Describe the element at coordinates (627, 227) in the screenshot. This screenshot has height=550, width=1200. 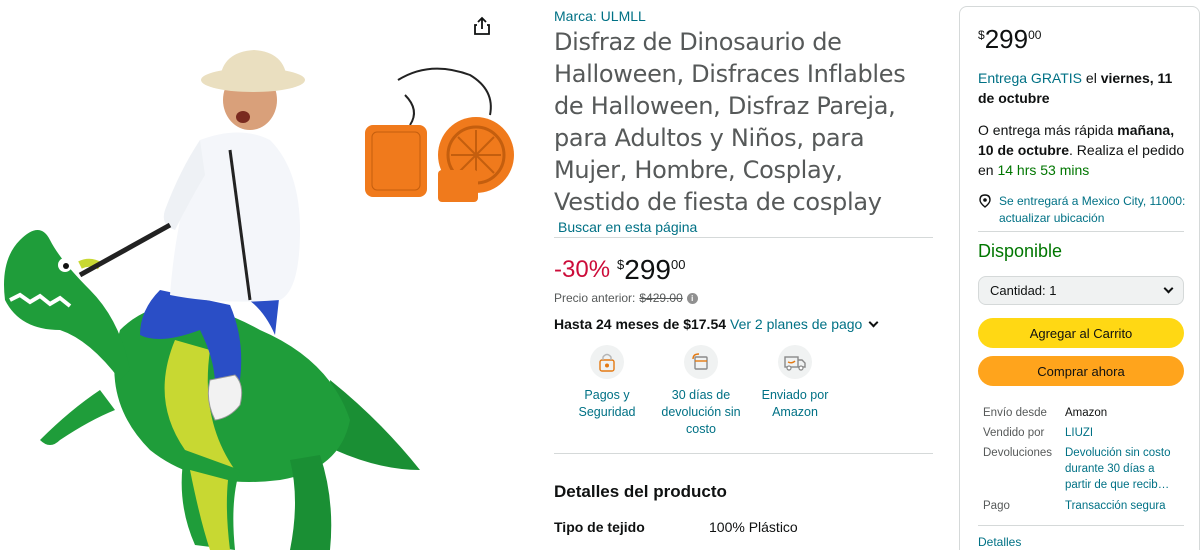
I see `search-in-page-link: Buscar en esta página` at that location.